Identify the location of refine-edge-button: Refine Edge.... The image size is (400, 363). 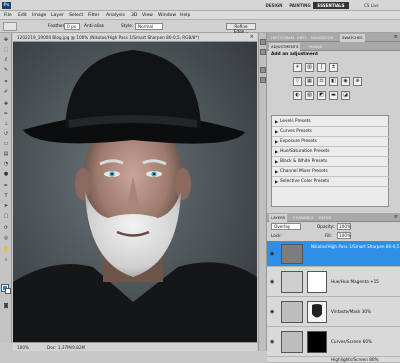
(241, 28).